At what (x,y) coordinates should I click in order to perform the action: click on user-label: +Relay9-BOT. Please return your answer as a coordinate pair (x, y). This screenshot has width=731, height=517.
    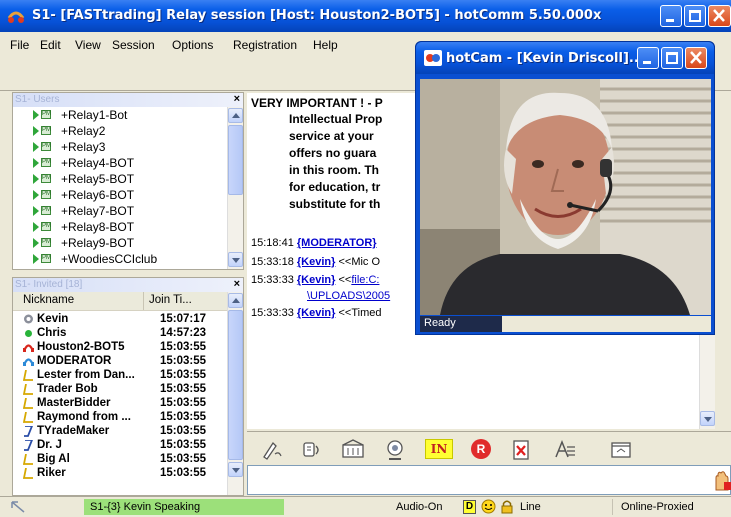
    Looking at the image, I should click on (98, 243).